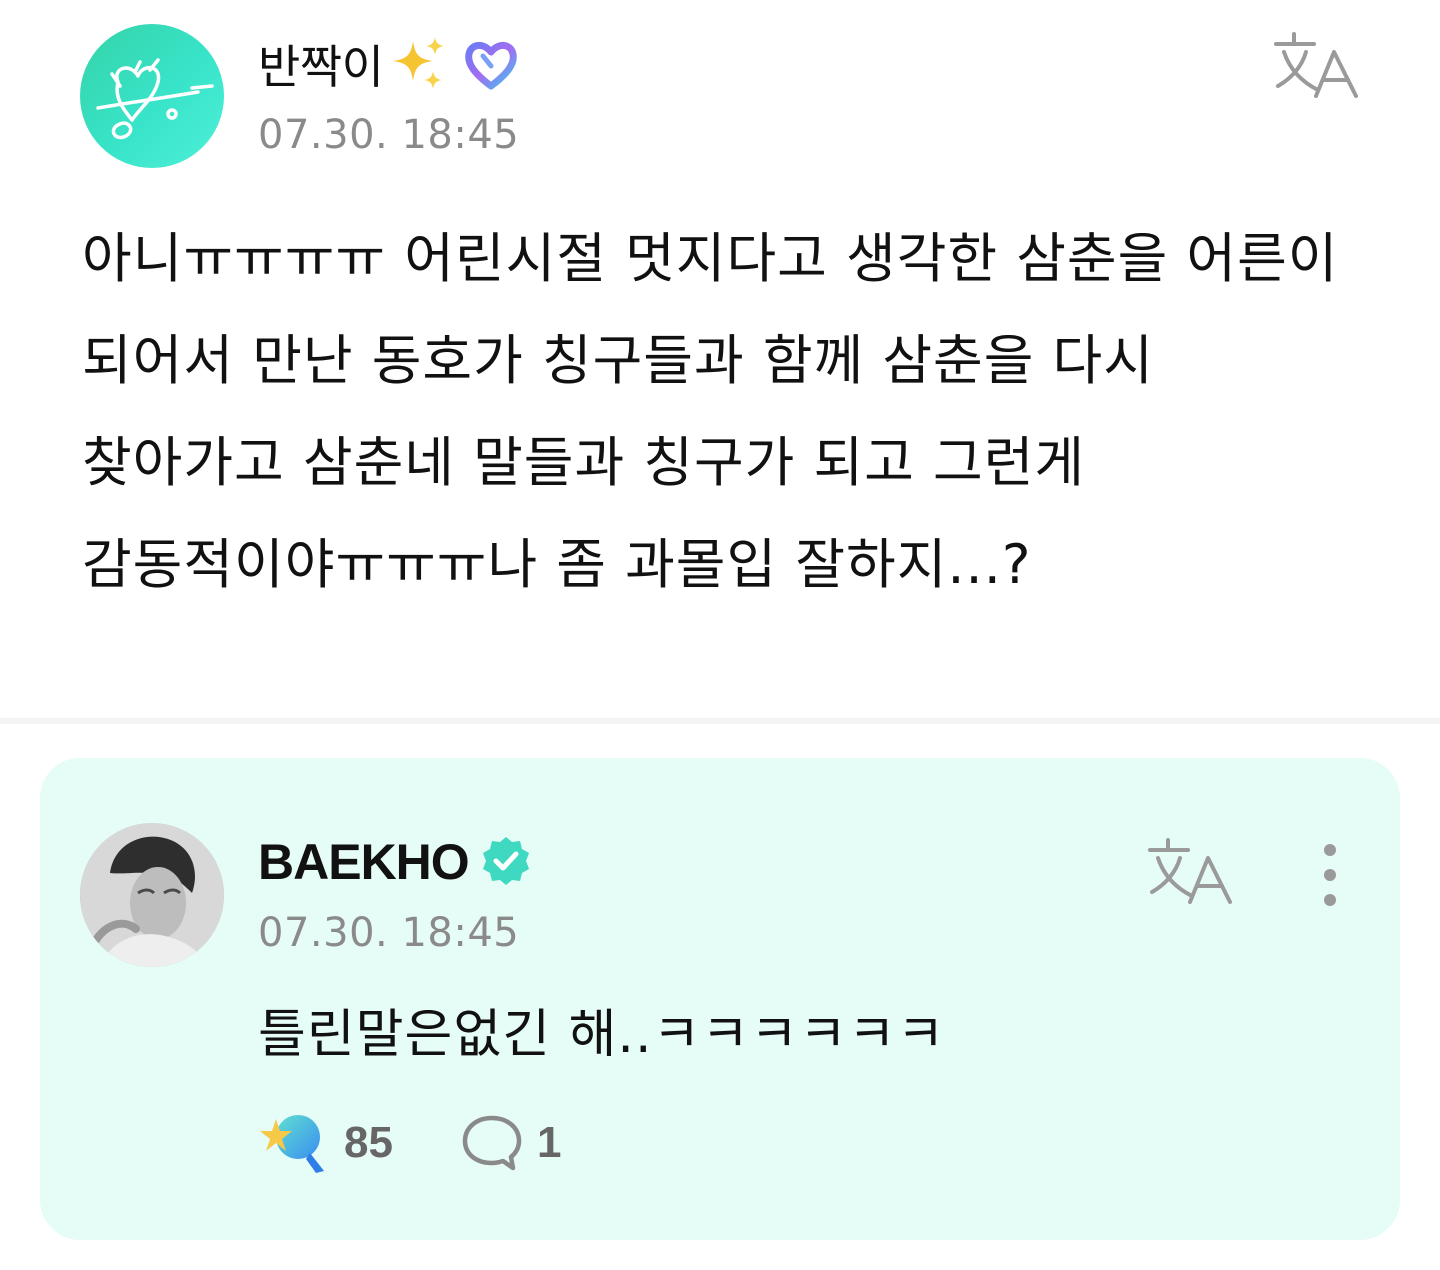 The height and width of the screenshot is (1270, 1440). What do you see at coordinates (294, 1143) in the screenshot?
I see `like-icon` at bounding box center [294, 1143].